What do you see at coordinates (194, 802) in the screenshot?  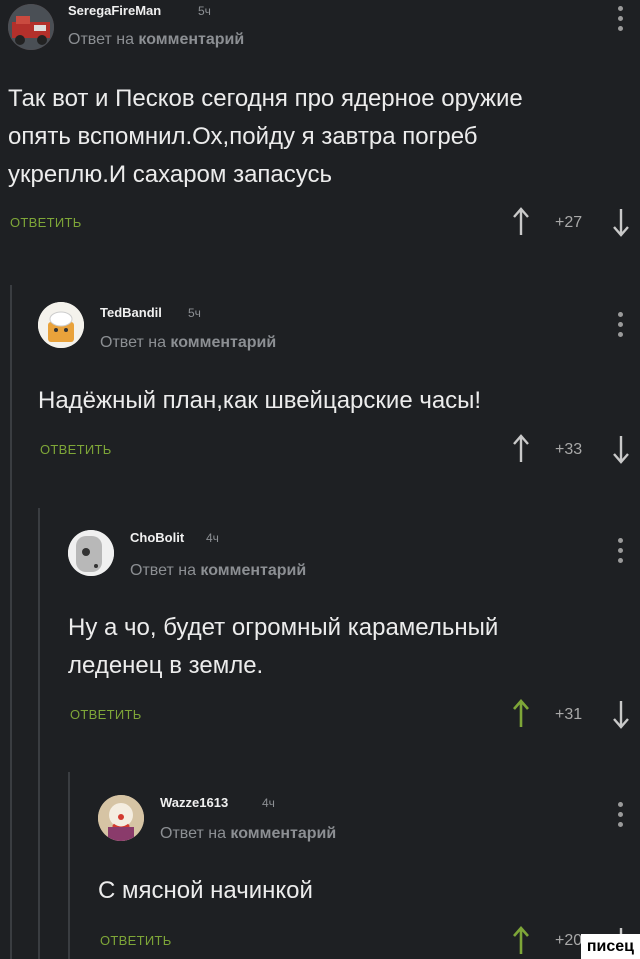 I see `username: Wazze1613` at bounding box center [194, 802].